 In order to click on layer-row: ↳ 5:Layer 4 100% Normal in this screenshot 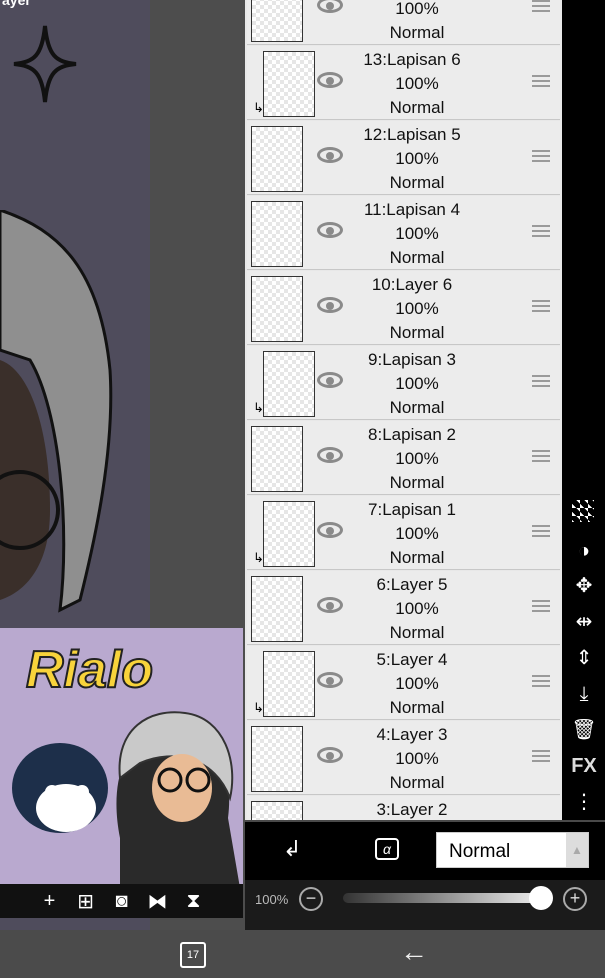, I will do `click(403, 683)`.